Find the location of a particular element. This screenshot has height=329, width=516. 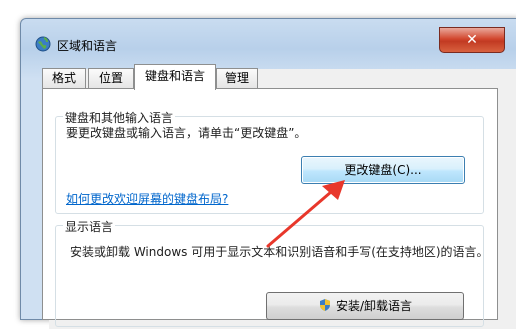

close-icon: ✕ is located at coordinates (472, 40).